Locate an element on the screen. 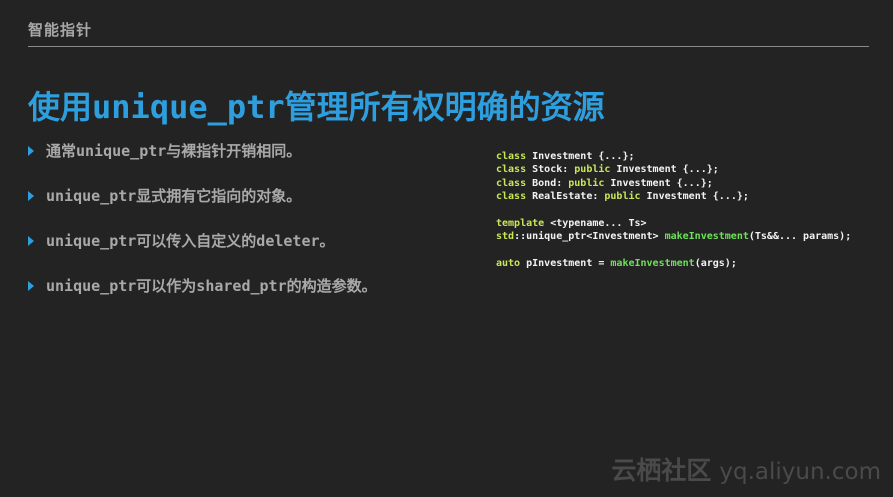 This screenshot has height=497, width=893. watermark-url: yq.aliyun.com is located at coordinates (800, 472).